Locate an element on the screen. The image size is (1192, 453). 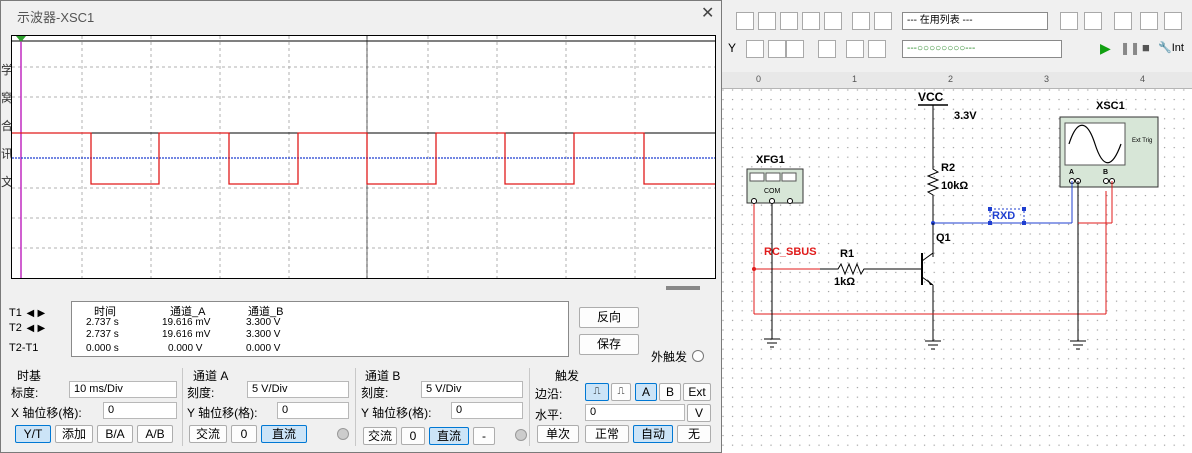
timebase-title: 时基 is located at coordinates (29, 376).